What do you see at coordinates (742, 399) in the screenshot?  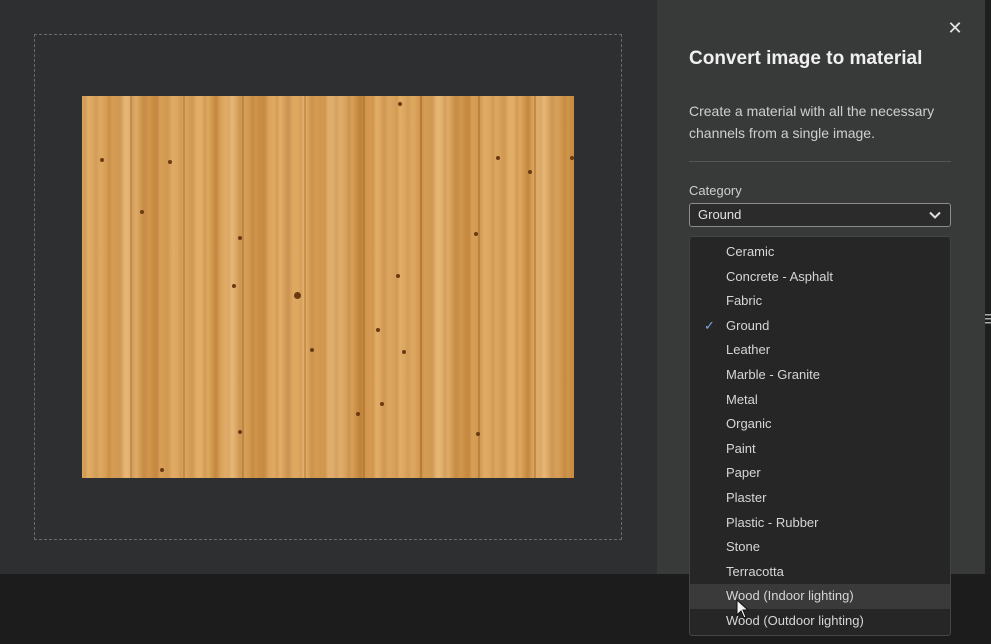 I see `category-option-label: Metal` at bounding box center [742, 399].